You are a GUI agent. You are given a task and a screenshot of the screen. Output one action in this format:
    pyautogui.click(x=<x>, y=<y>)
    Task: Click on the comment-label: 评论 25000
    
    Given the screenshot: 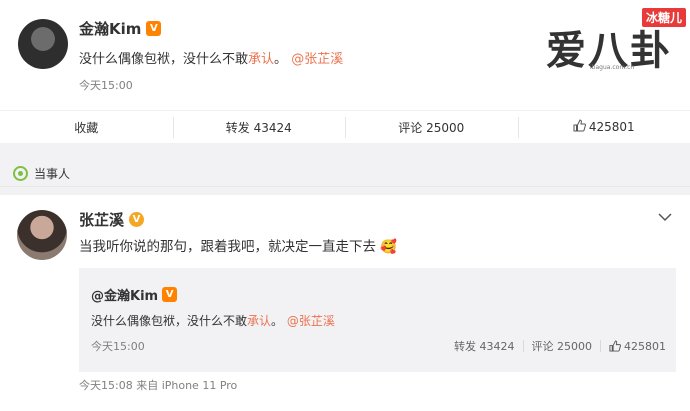 What is the action you would take?
    pyautogui.click(x=431, y=127)
    